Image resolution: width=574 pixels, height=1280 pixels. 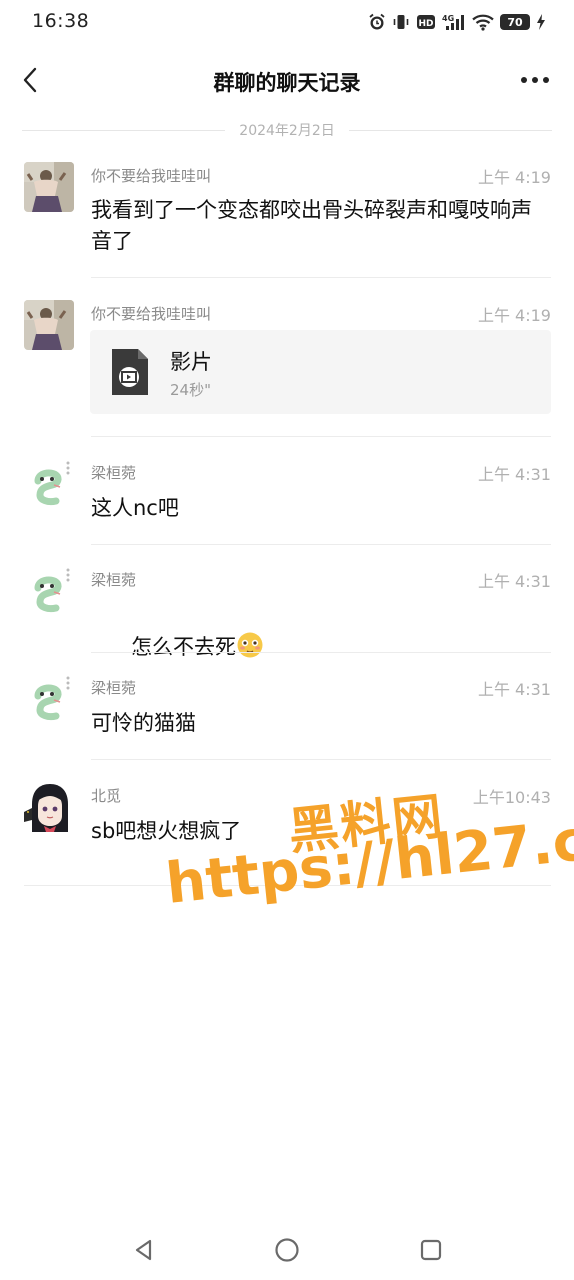 What do you see at coordinates (515, 22) in the screenshot?
I see `battery-icon: 70` at bounding box center [515, 22].